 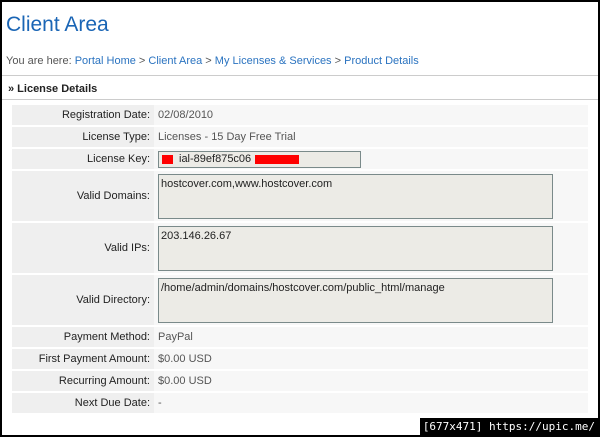 I want to click on breadcrumb-my-licenses: My Licenses & Services, so click(x=273, y=61).